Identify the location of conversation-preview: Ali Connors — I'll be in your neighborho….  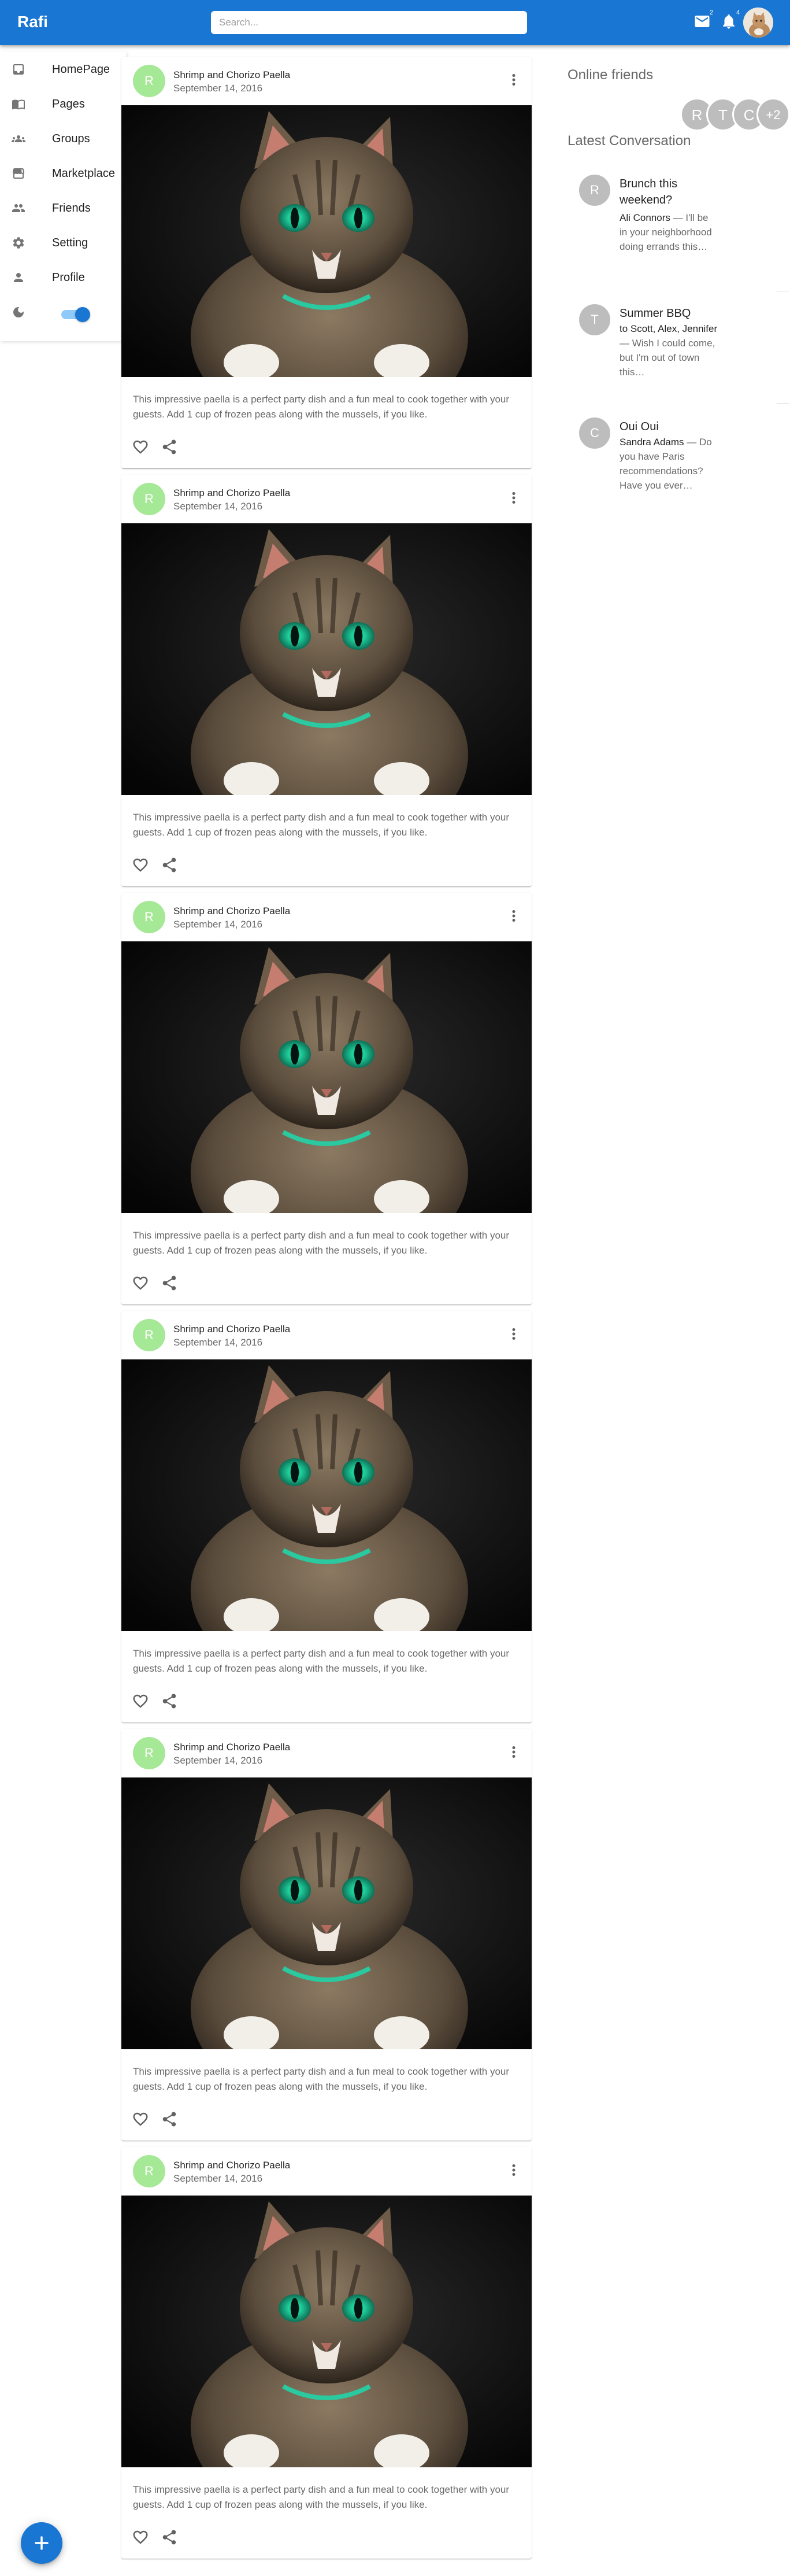
(669, 232).